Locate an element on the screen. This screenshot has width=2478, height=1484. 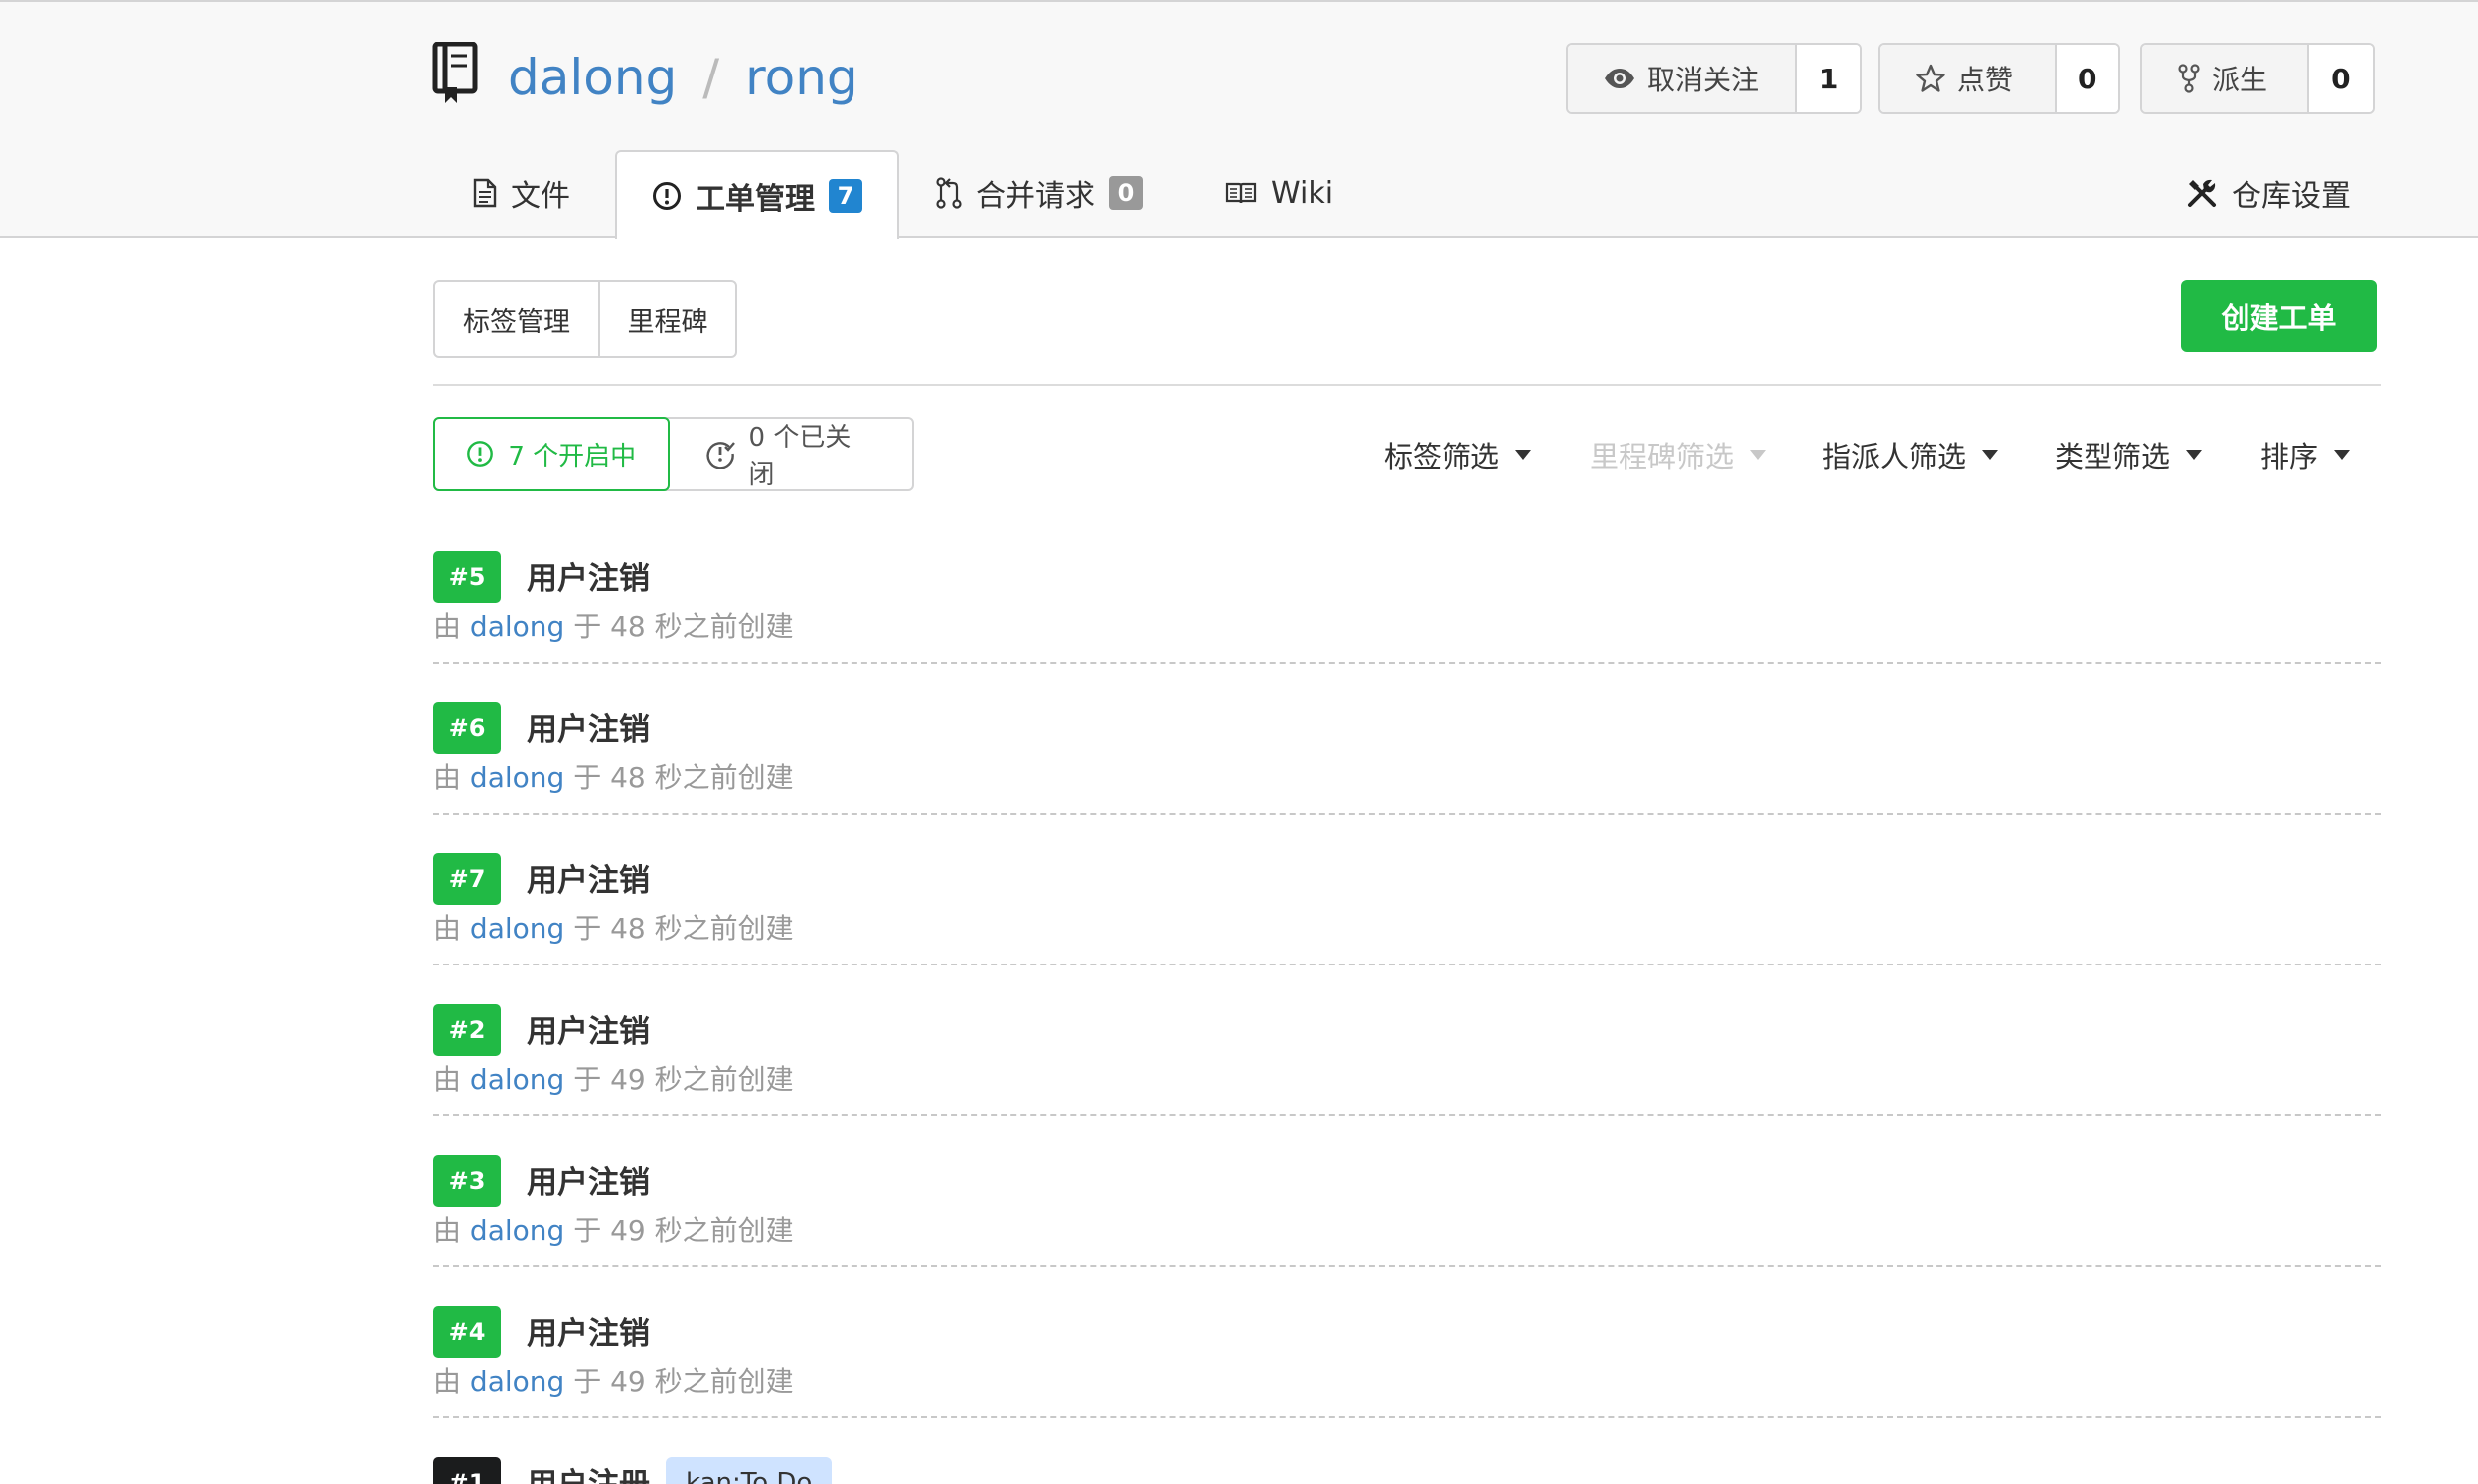
issue-item: #1 用户注册 kan:To Do is located at coordinates (1407, 1463).